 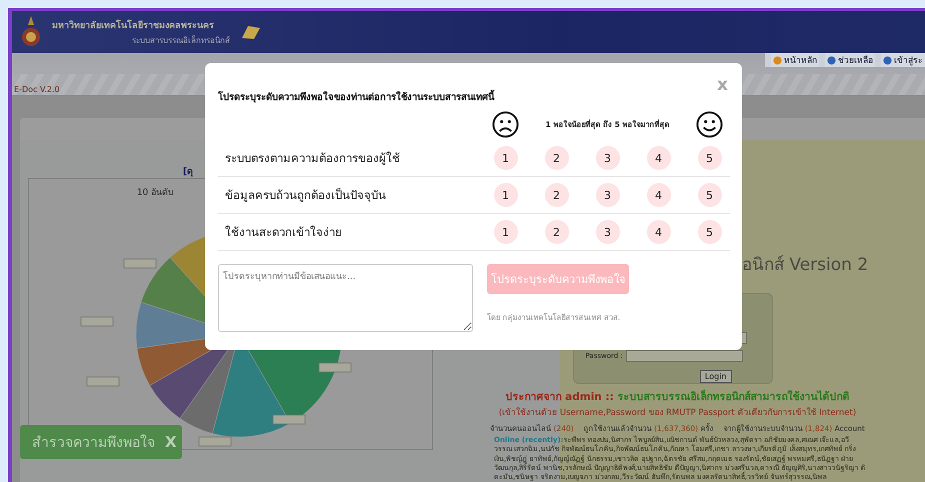 I want to click on question-label: ใช้งานสะดวกเข้าใจง่าย, so click(x=283, y=232).